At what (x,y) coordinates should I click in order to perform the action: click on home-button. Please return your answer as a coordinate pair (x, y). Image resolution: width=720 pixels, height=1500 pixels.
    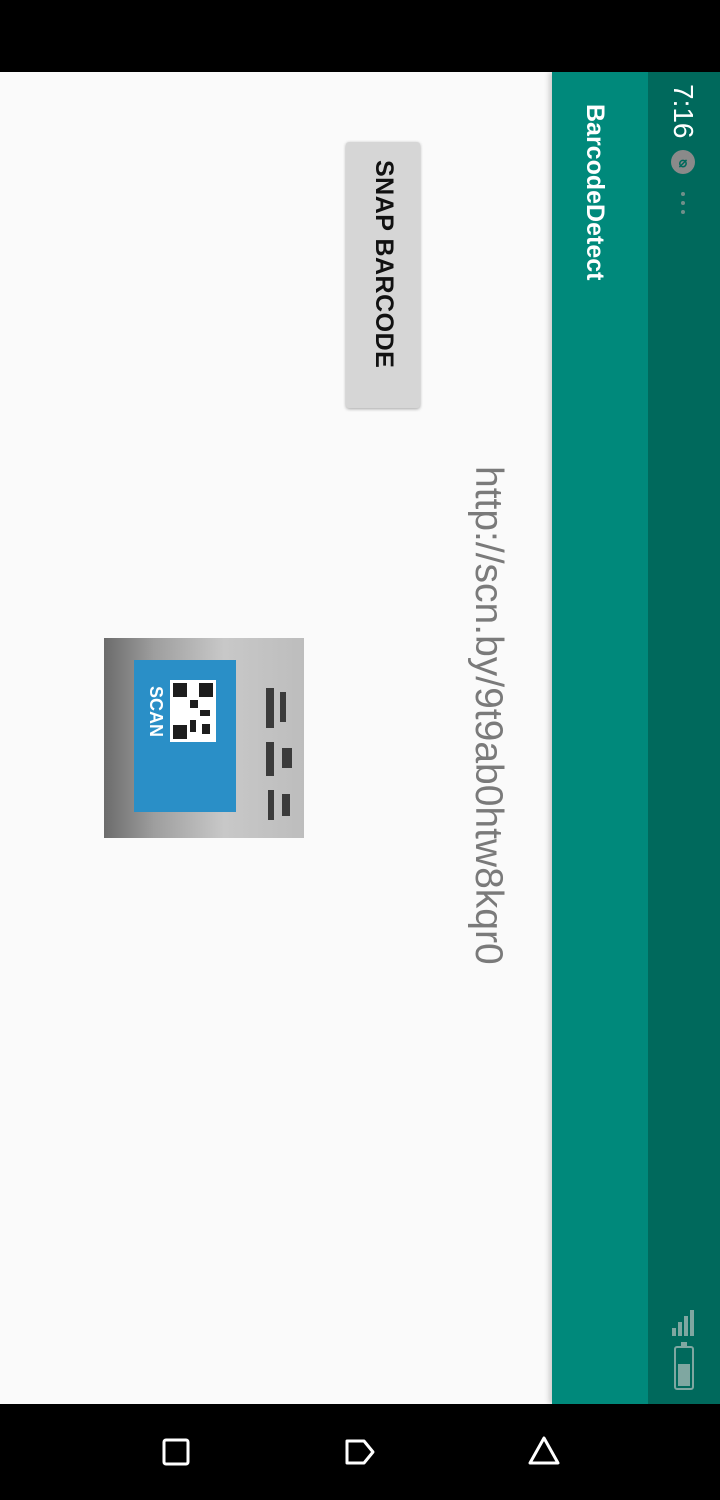
    Looking at the image, I should click on (360, 1452).